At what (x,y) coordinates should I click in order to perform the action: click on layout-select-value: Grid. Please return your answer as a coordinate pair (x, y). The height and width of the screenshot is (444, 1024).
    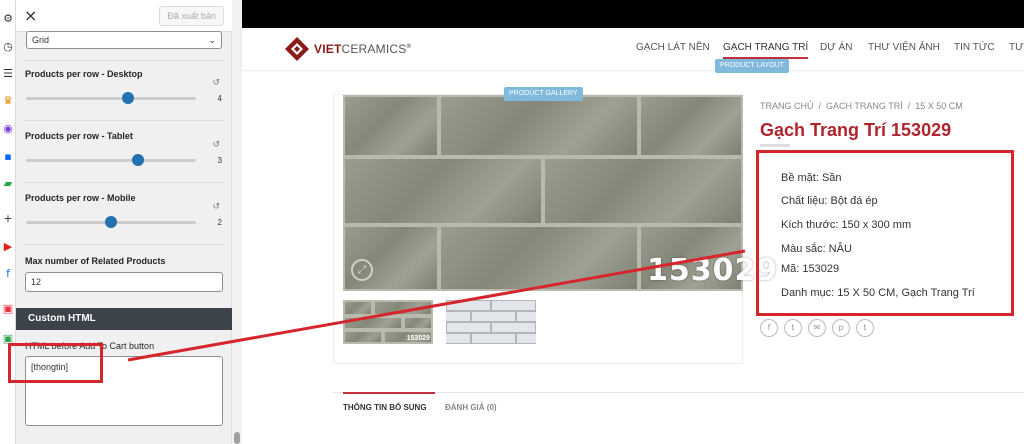
    Looking at the image, I should click on (41, 40).